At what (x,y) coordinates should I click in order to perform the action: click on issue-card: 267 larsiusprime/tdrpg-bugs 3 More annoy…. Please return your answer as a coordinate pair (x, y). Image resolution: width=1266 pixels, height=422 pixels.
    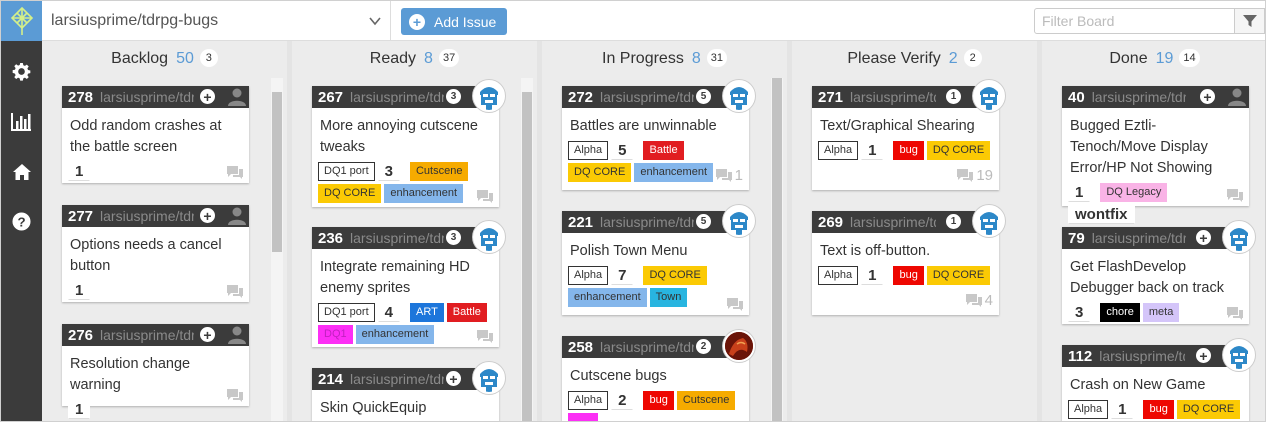
    Looking at the image, I should click on (408, 143).